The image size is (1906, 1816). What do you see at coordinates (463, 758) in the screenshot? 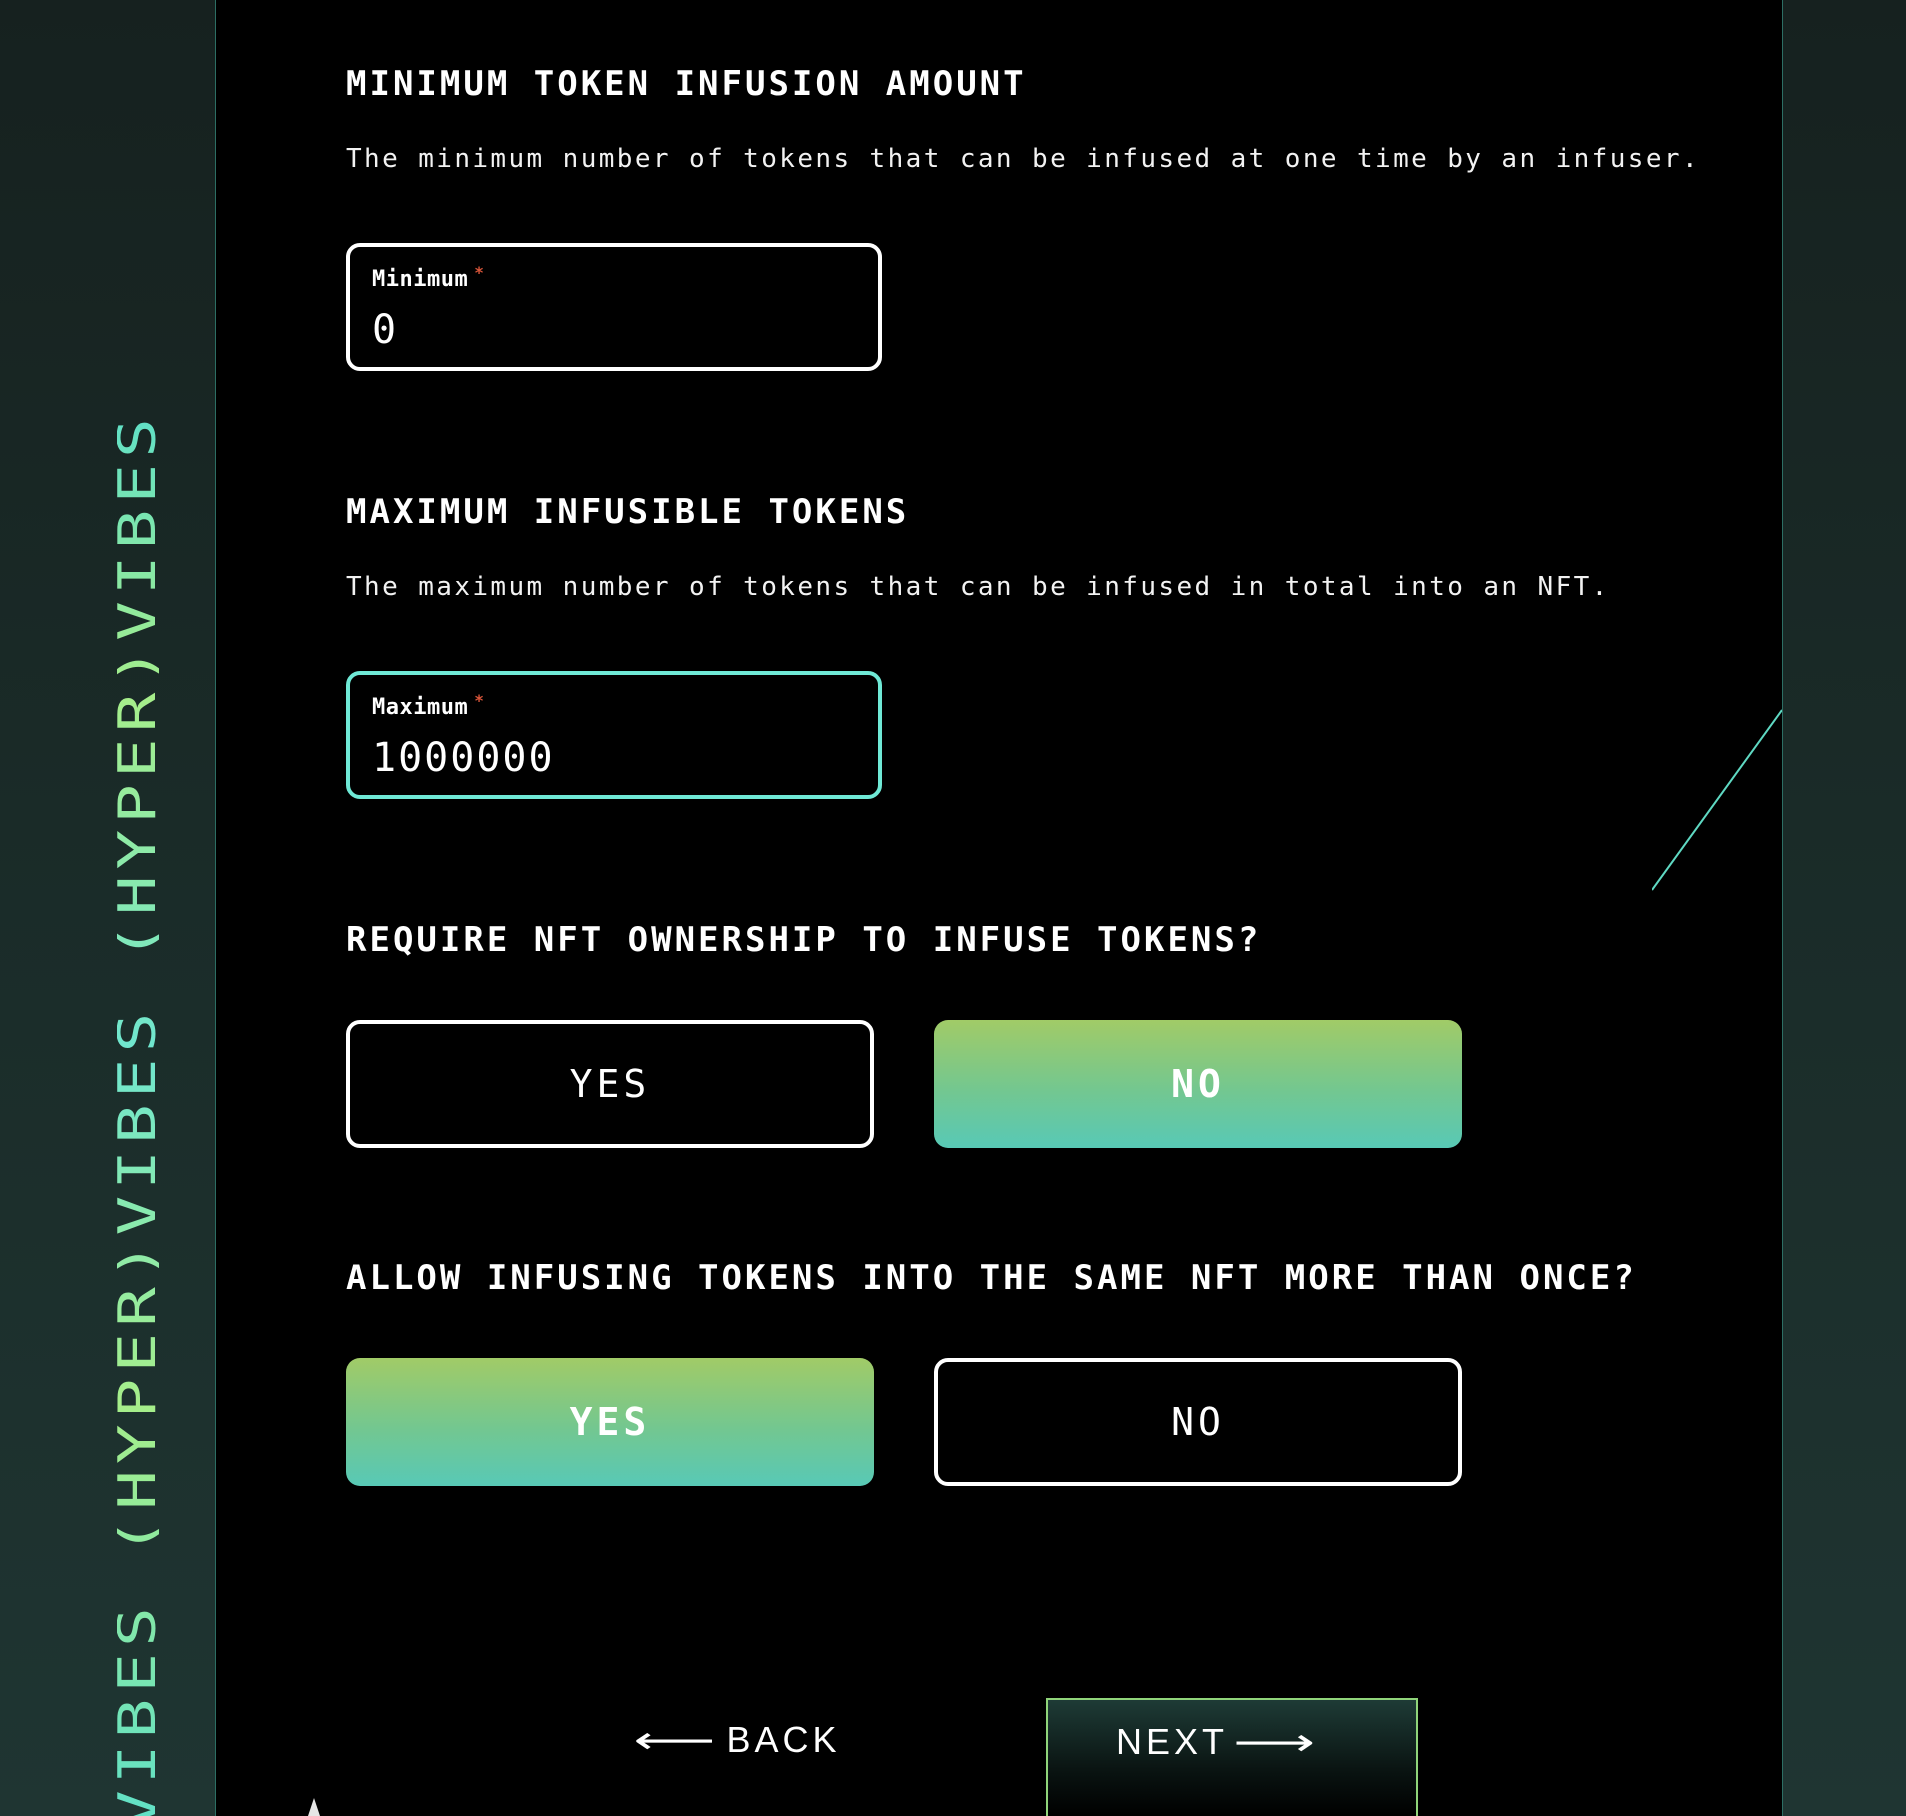
I see `maximum-input: 1000000` at bounding box center [463, 758].